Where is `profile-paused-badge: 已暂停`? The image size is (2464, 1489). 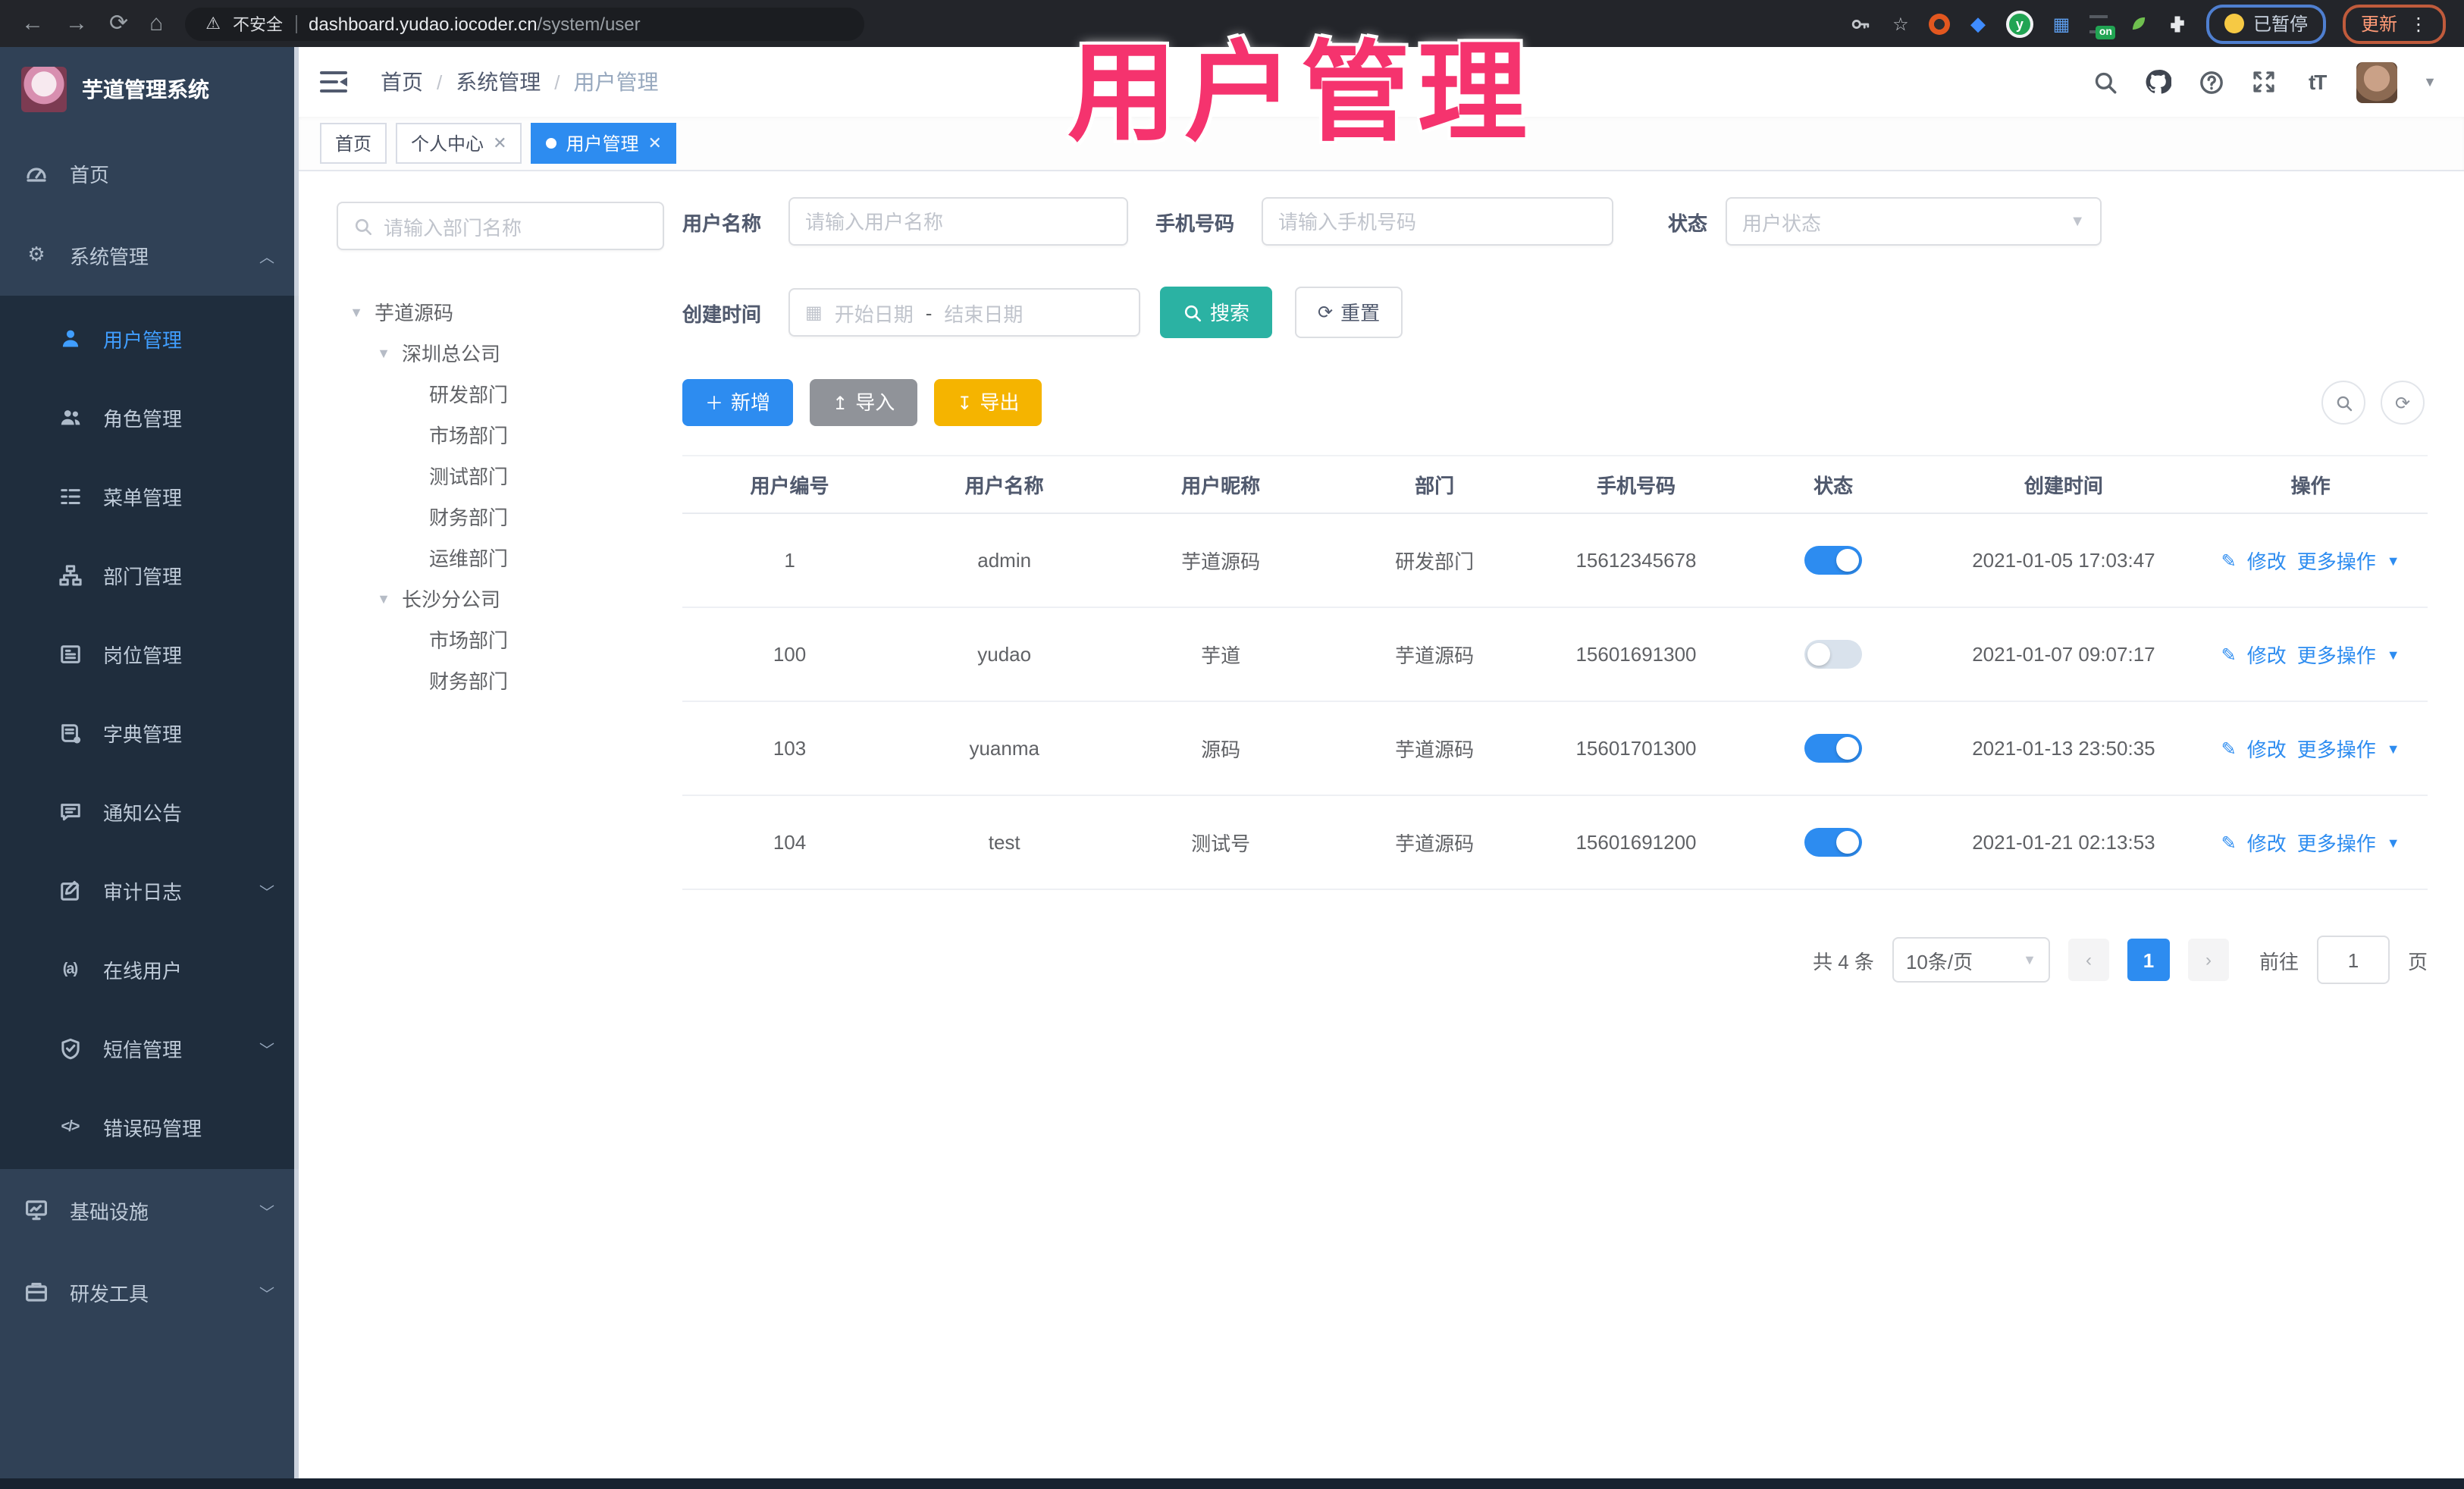
profile-paused-badge: 已暂停 is located at coordinates (2265, 23).